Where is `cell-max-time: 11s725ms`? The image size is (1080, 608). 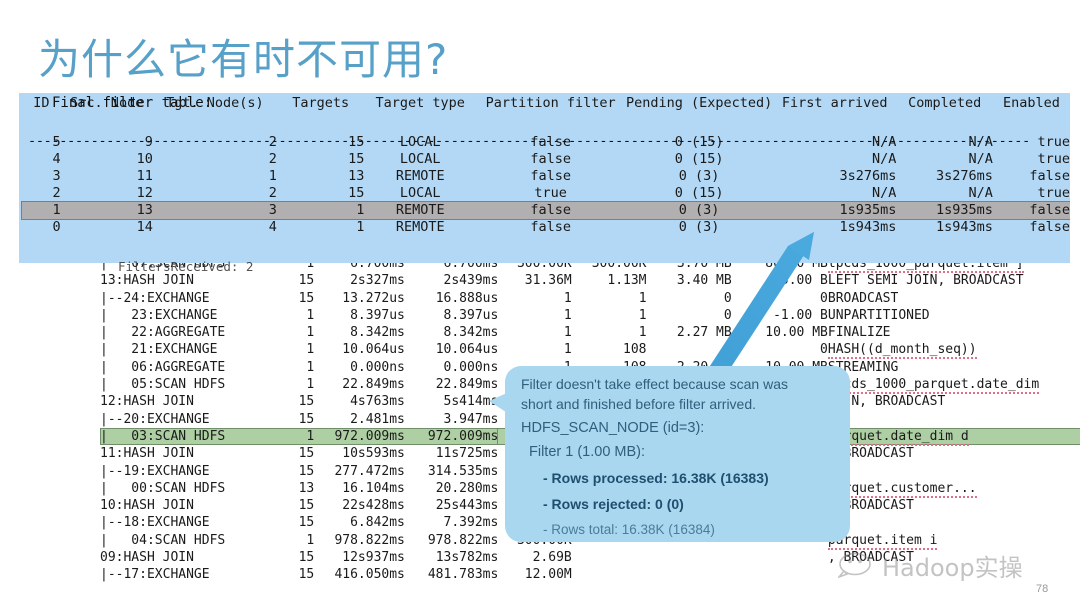
cell-max-time: 11s725ms is located at coordinates (467, 454).